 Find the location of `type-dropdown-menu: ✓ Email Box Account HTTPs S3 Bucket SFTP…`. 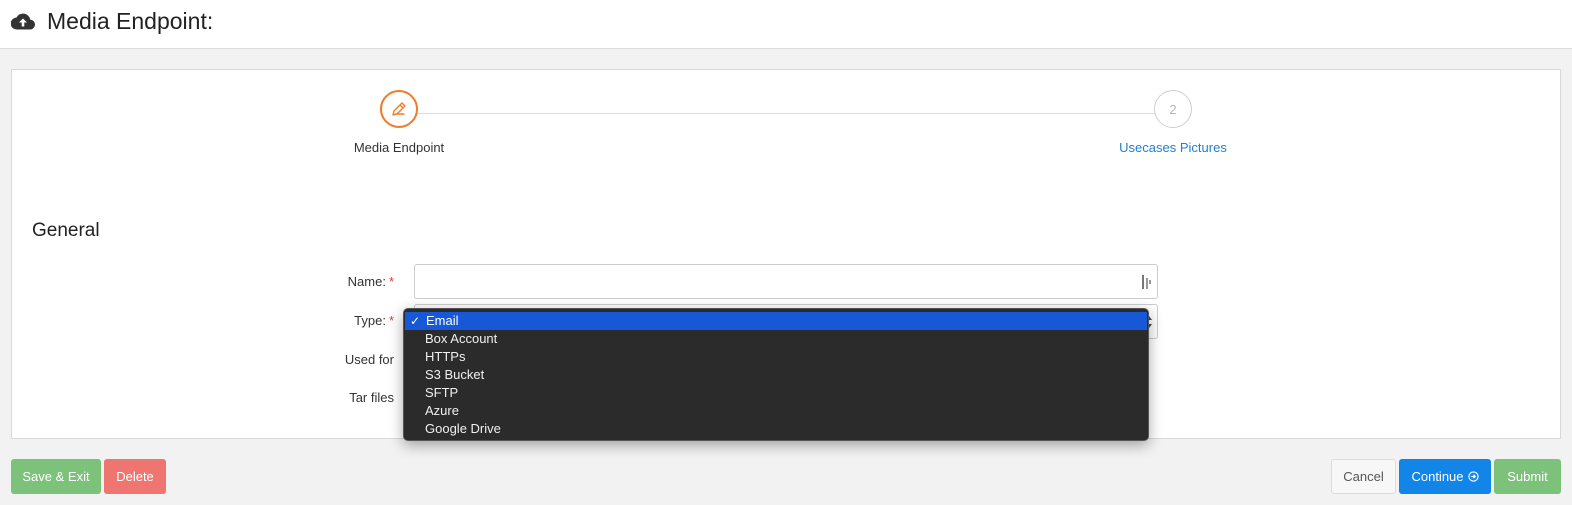

type-dropdown-menu: ✓ Email Box Account HTTPs S3 Bucket SFTP… is located at coordinates (776, 374).